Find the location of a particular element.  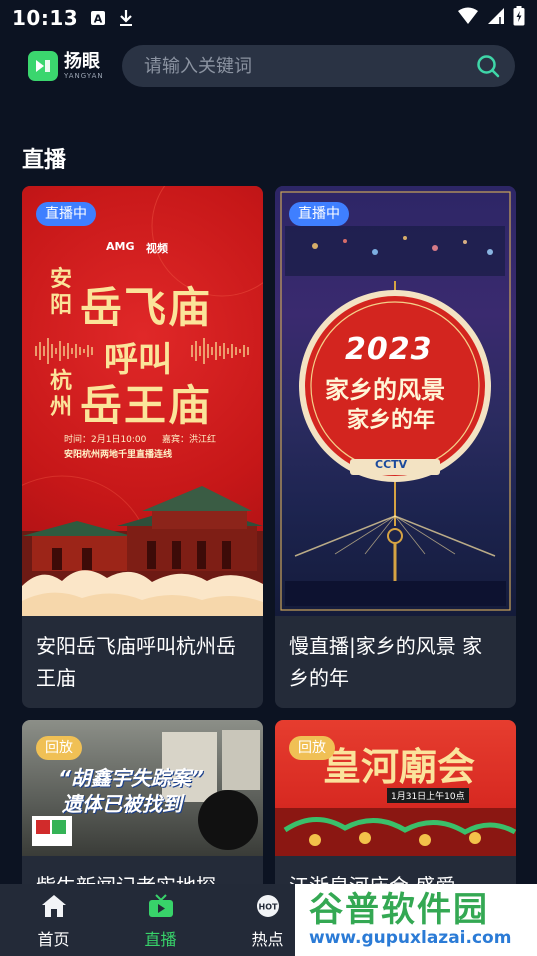

tab-home: 首页 is located at coordinates (53, 920).